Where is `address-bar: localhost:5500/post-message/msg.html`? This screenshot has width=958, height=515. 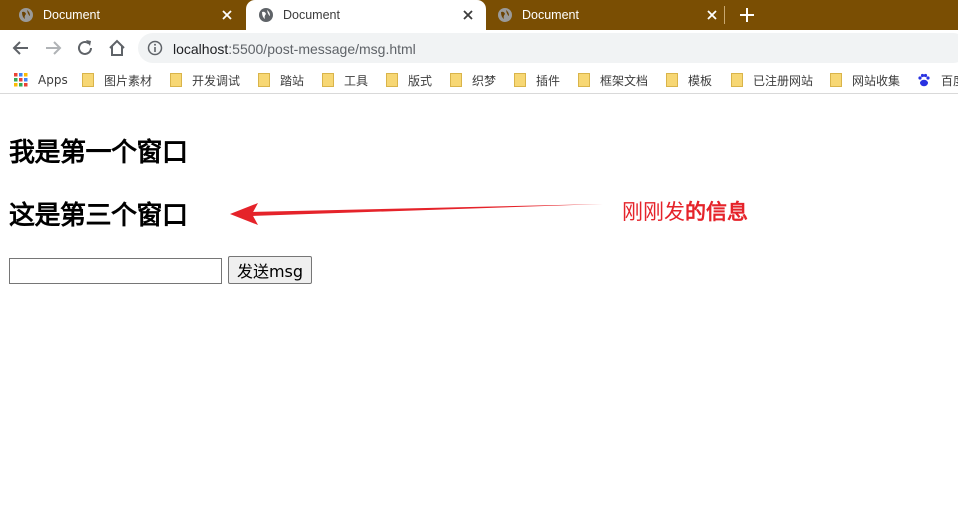 address-bar: localhost:5500/post-message/msg.html is located at coordinates (548, 48).